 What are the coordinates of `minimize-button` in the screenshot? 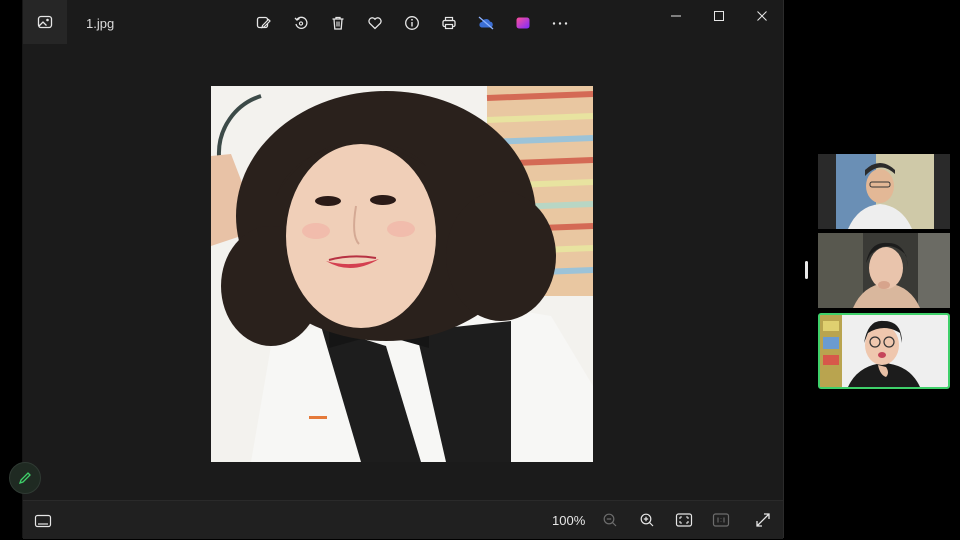 It's located at (675, 16).